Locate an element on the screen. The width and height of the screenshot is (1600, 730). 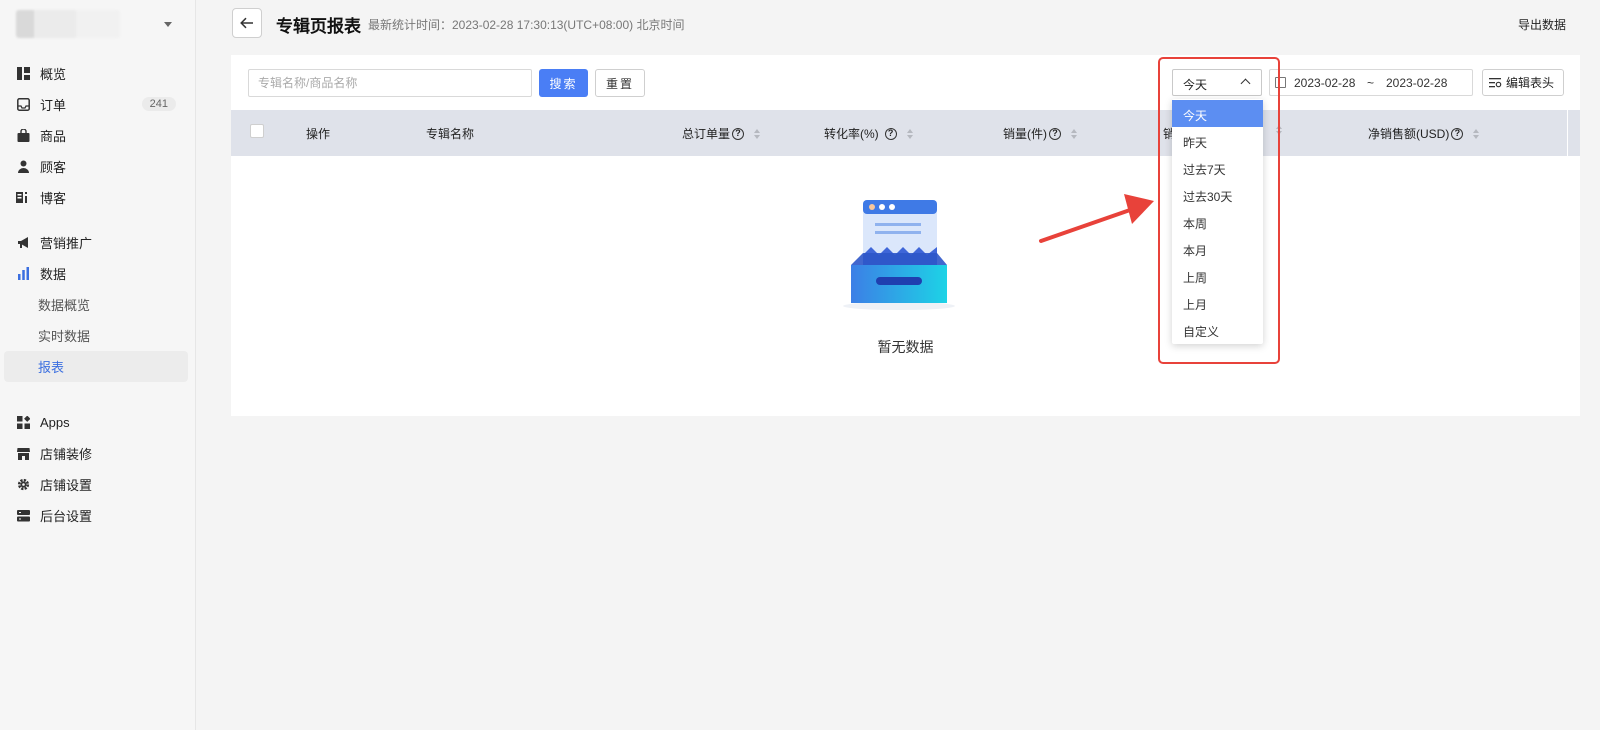
date-range-picker: 2023-02-28 ~ 2023-02-28 is located at coordinates (1371, 82).